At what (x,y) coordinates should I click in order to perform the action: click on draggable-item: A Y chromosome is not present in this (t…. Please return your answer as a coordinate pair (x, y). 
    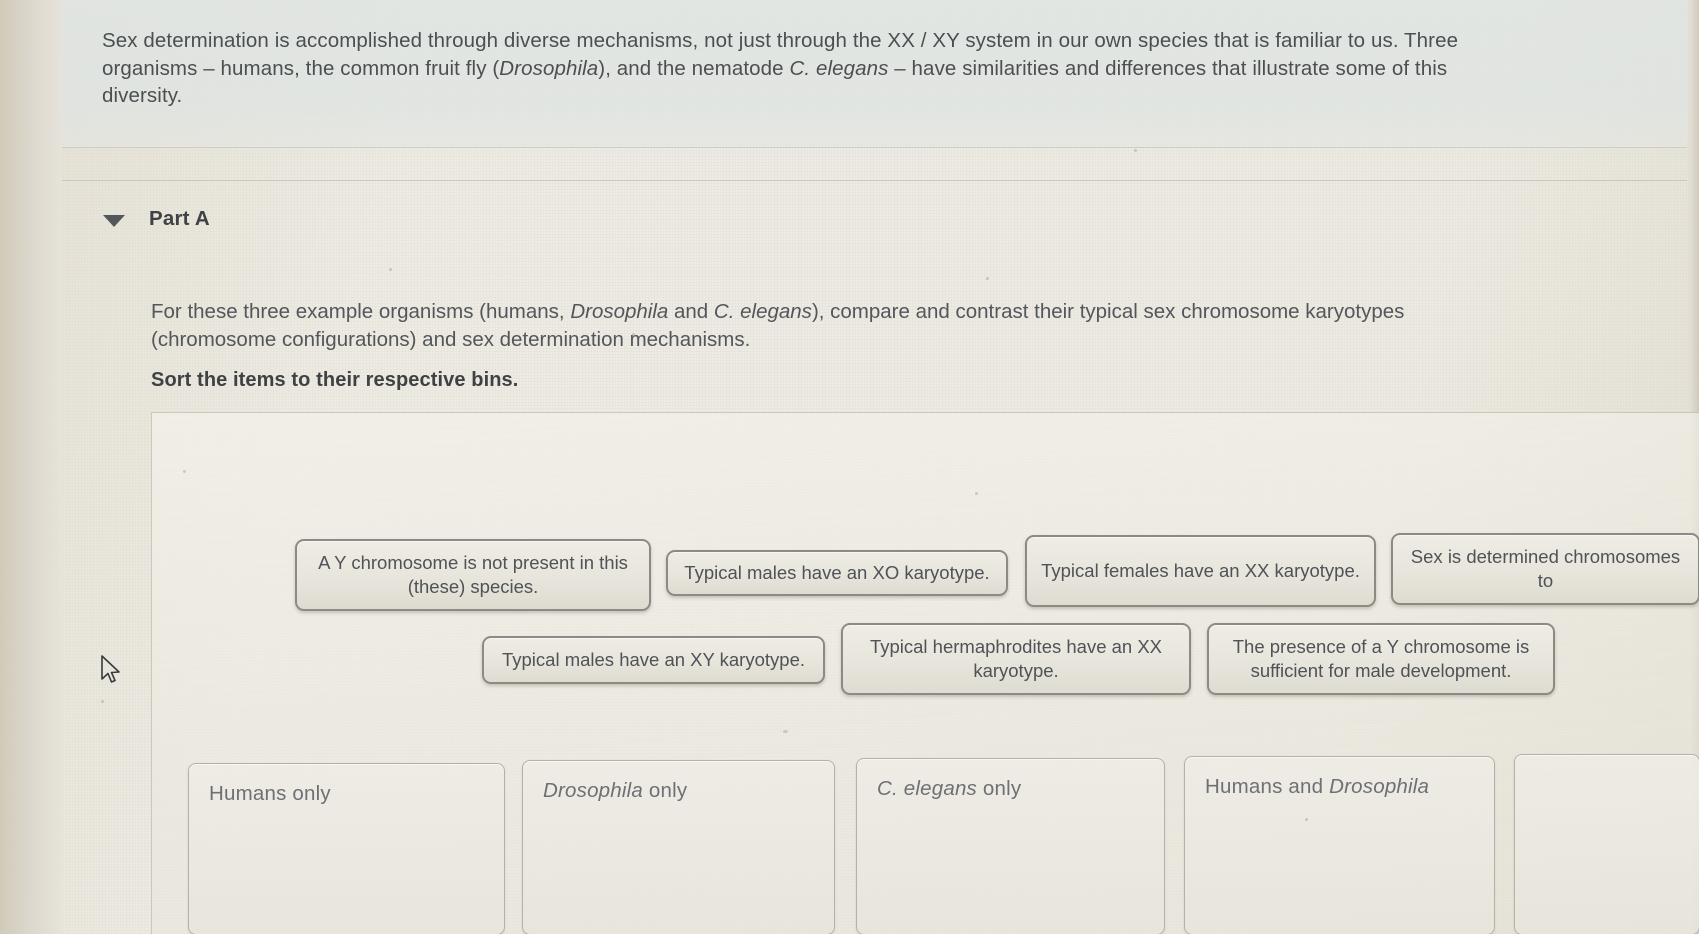
    Looking at the image, I should click on (473, 575).